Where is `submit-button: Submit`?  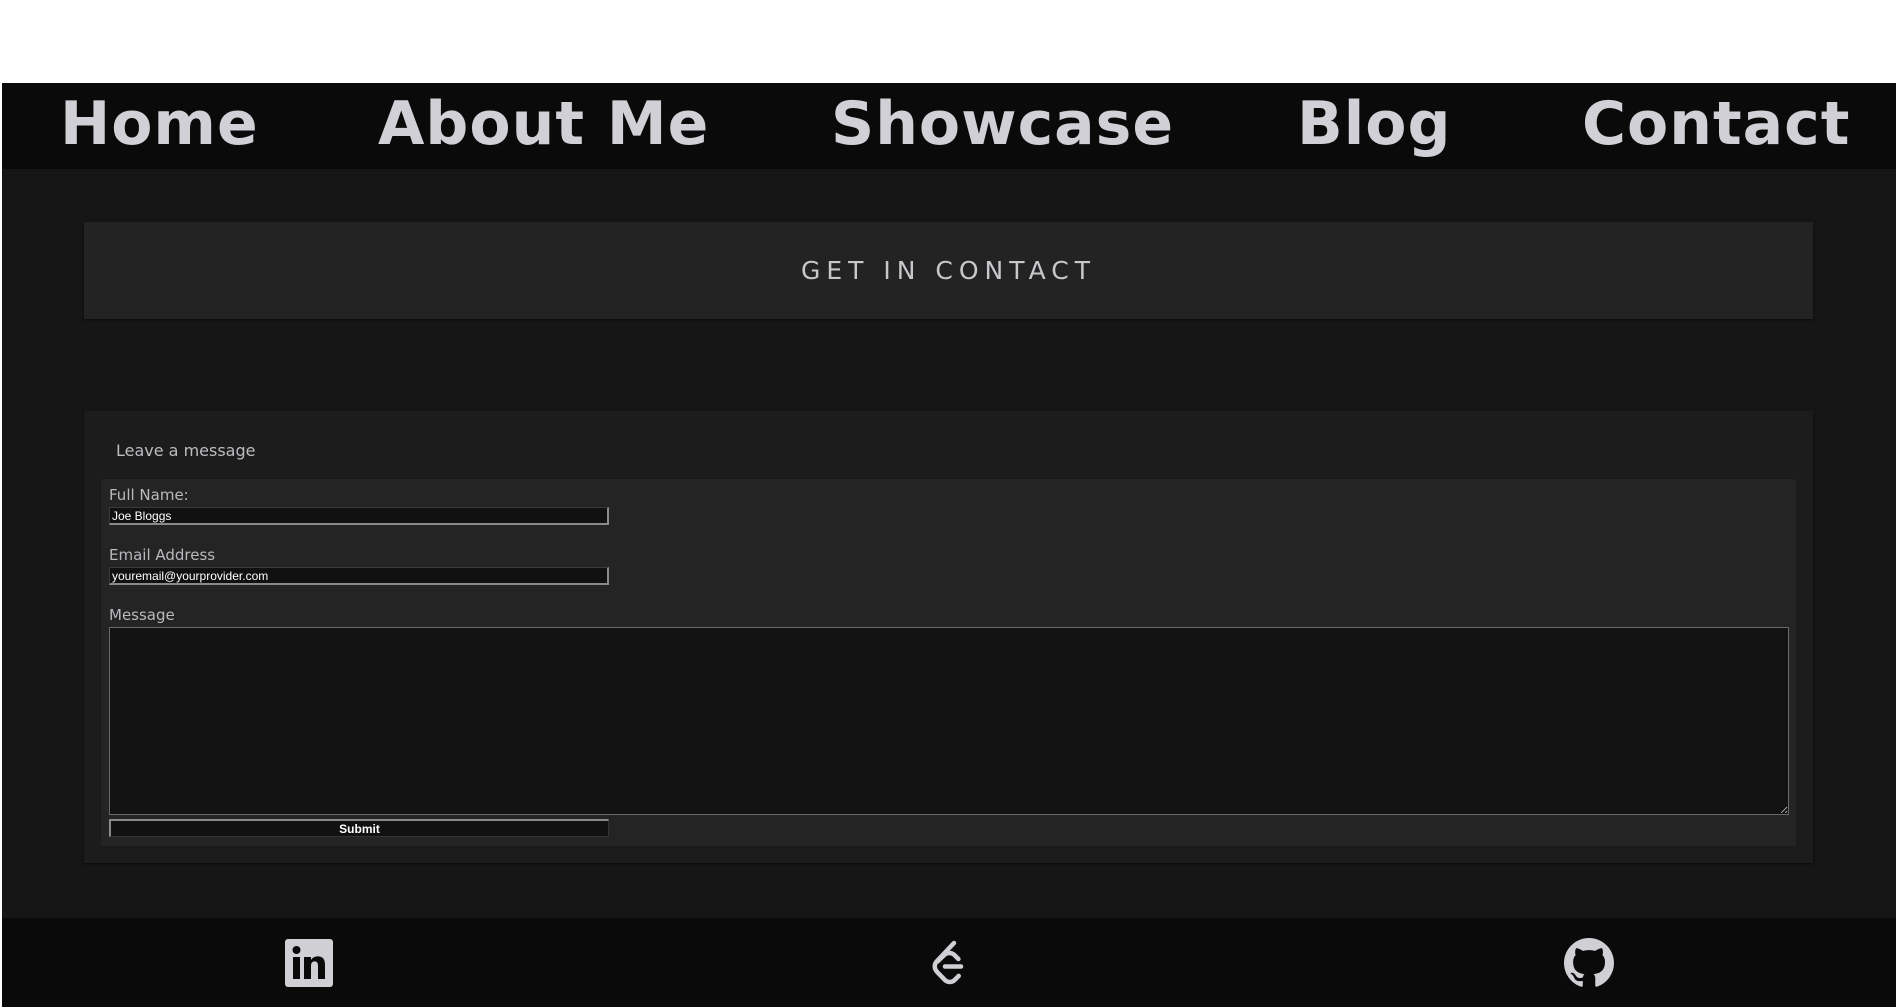
submit-button: Submit is located at coordinates (359, 828).